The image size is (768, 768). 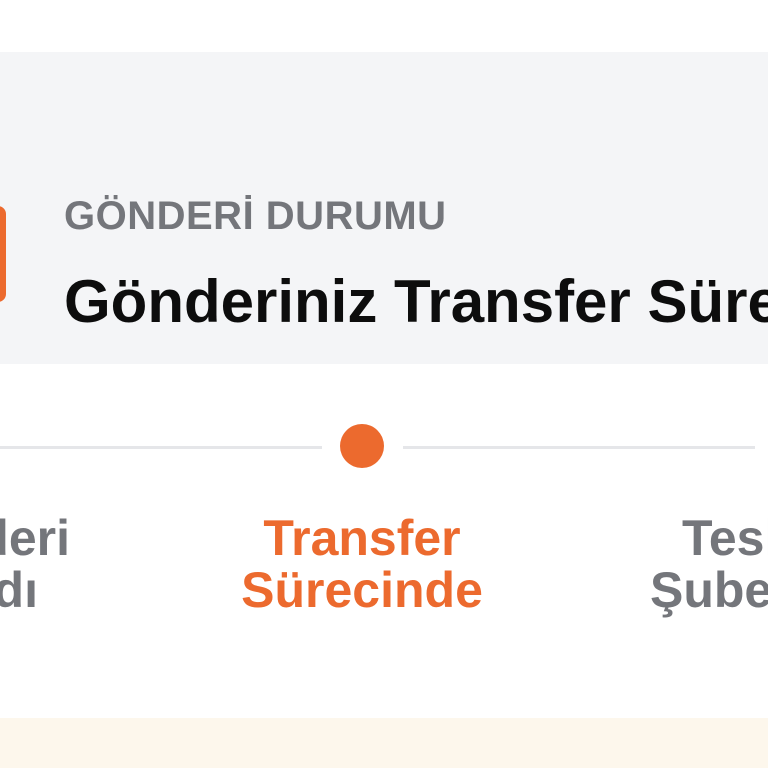 What do you see at coordinates (416, 301) in the screenshot?
I see `status-title: Gönderiniz Transfer Sürecinde` at bounding box center [416, 301].